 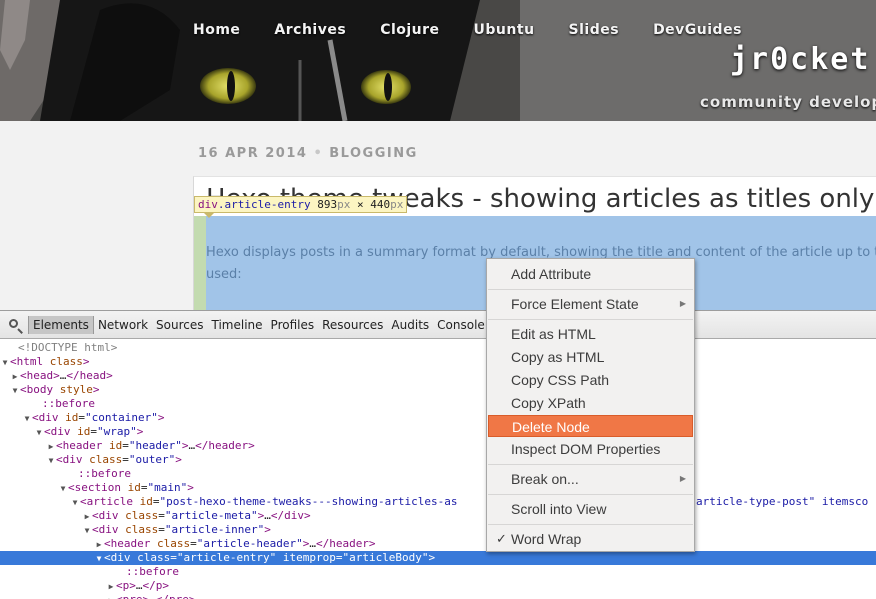 What do you see at coordinates (438, 488) in the screenshot?
I see `dom-node-row: ▼ <section id="main">` at bounding box center [438, 488].